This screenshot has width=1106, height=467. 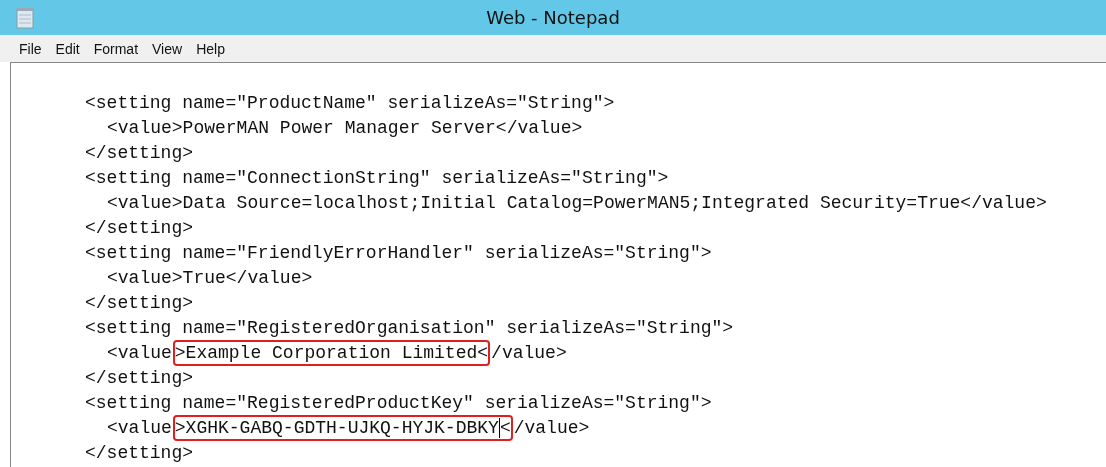 I want to click on menu-item: View, so click(x=167, y=48).